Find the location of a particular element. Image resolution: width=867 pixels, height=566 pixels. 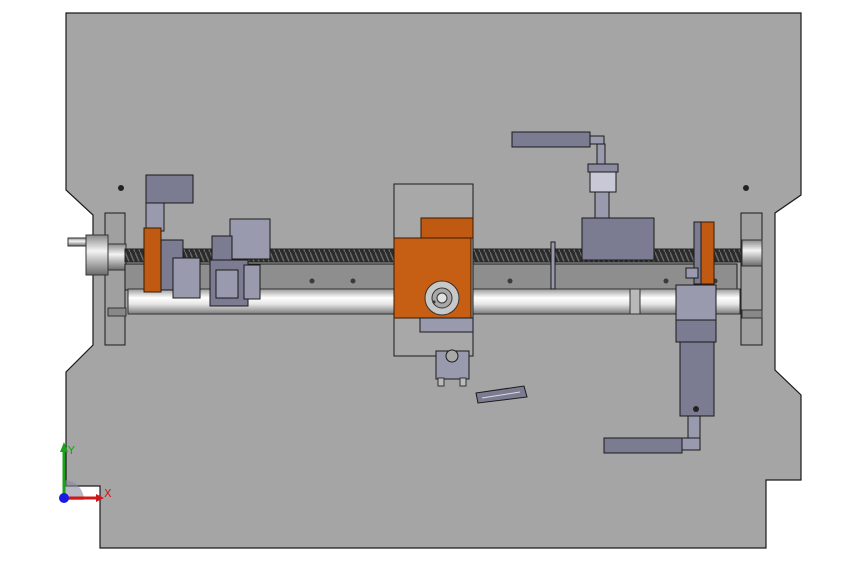

x-axis-label: X is located at coordinates (108, 493).